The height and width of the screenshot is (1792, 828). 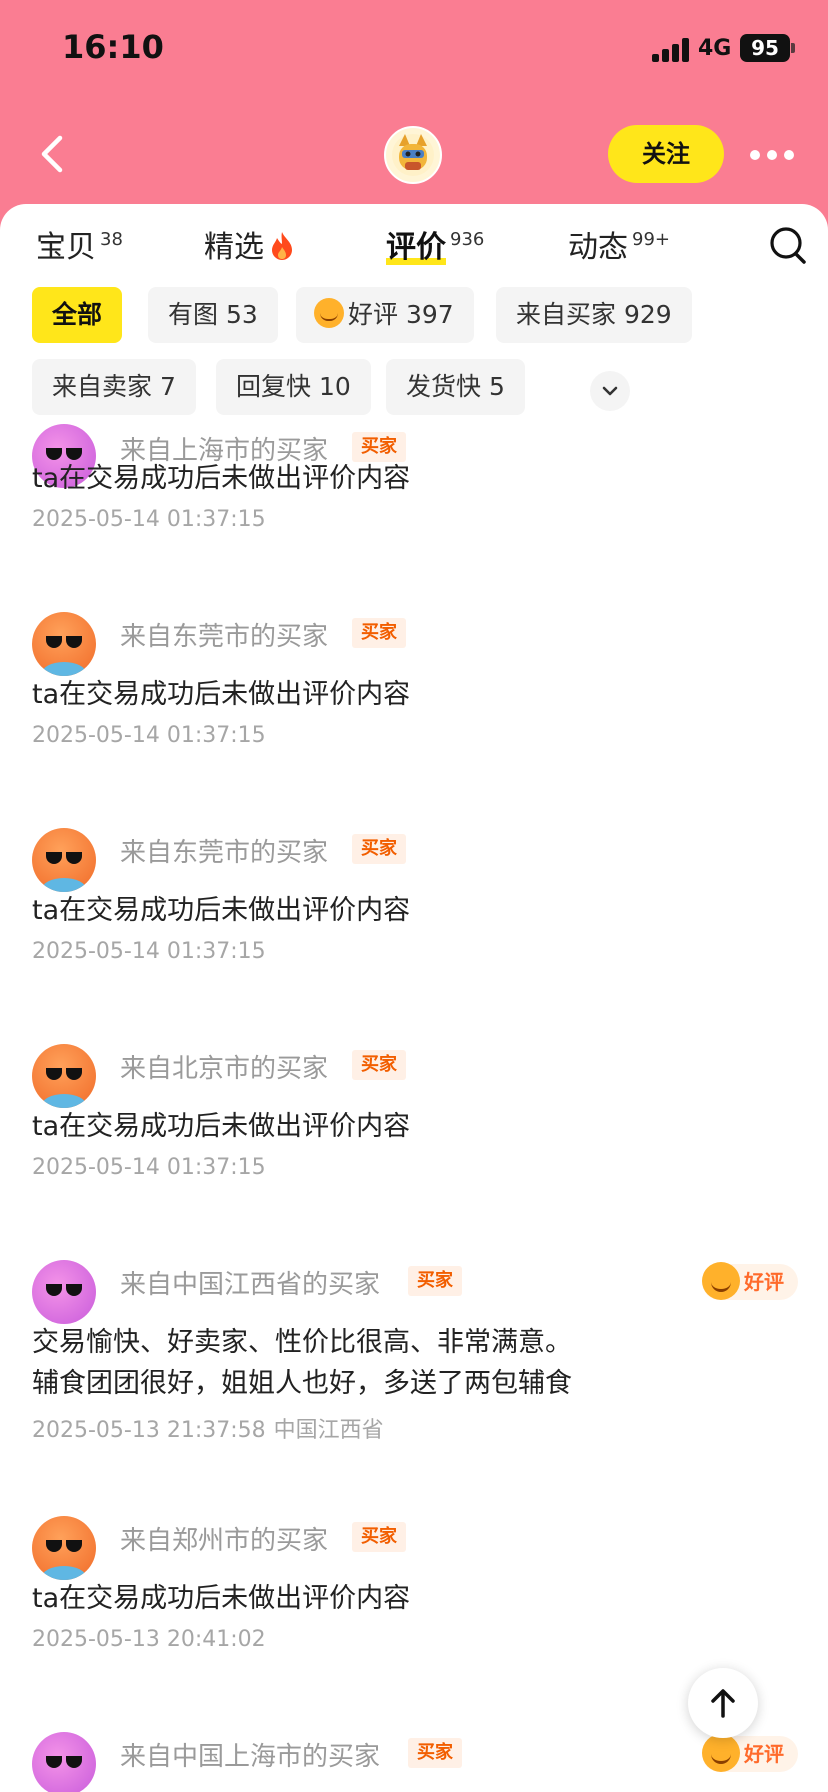 I want to click on review-date: 2025-05-13 21:37:58 中国江西省, so click(x=208, y=1428).